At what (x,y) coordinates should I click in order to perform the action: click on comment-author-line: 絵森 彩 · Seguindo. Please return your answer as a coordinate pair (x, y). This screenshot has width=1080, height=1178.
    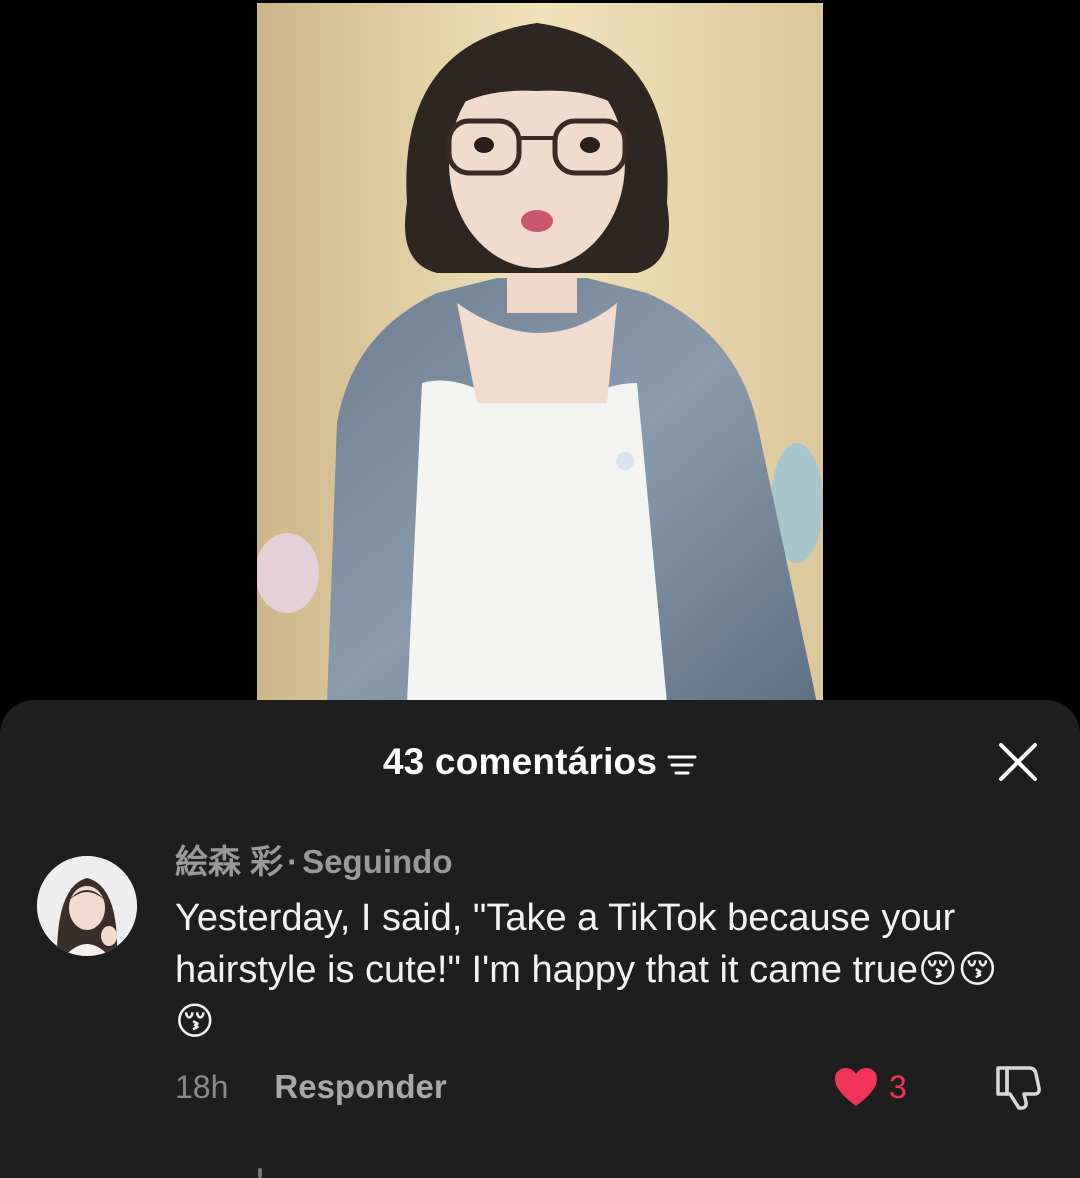
    Looking at the image, I should click on (595, 862).